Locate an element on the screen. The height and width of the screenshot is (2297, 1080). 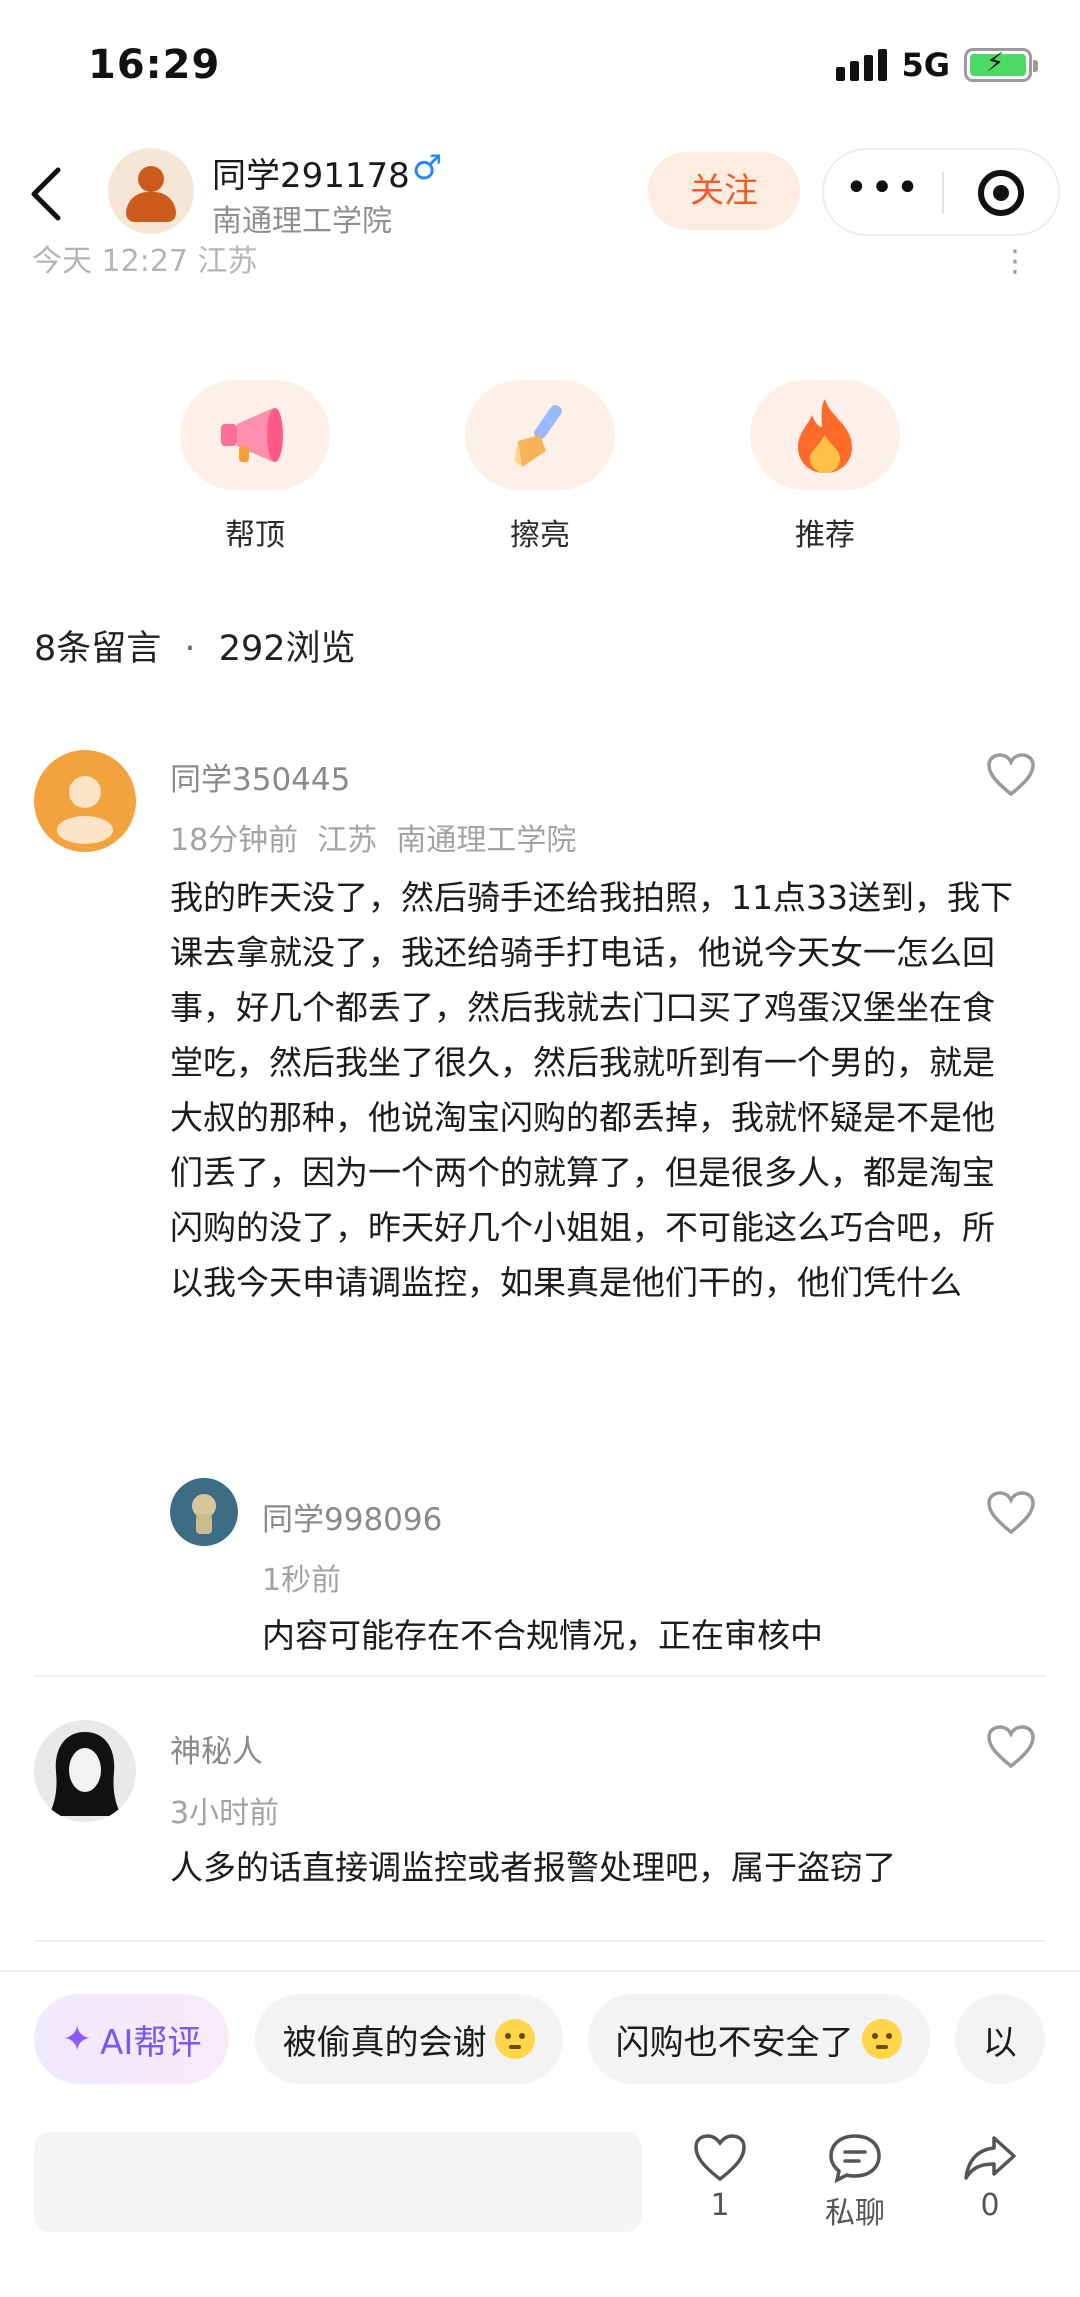
ai-comment-label: AI帮评 is located at coordinates (151, 2042).